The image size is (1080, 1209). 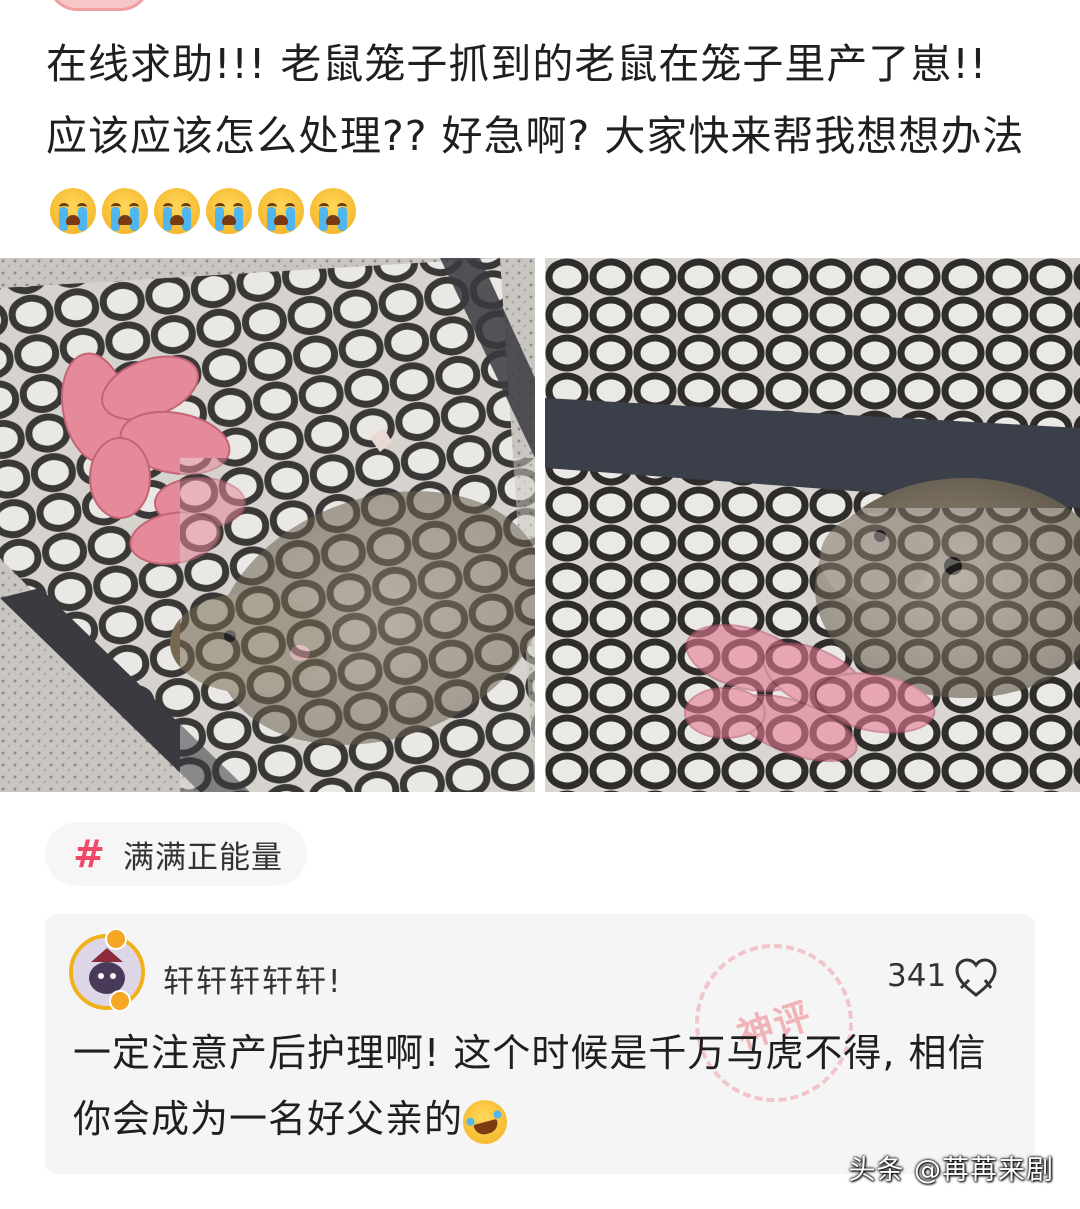 I want to click on hashtag-icon: #, so click(x=89, y=854).